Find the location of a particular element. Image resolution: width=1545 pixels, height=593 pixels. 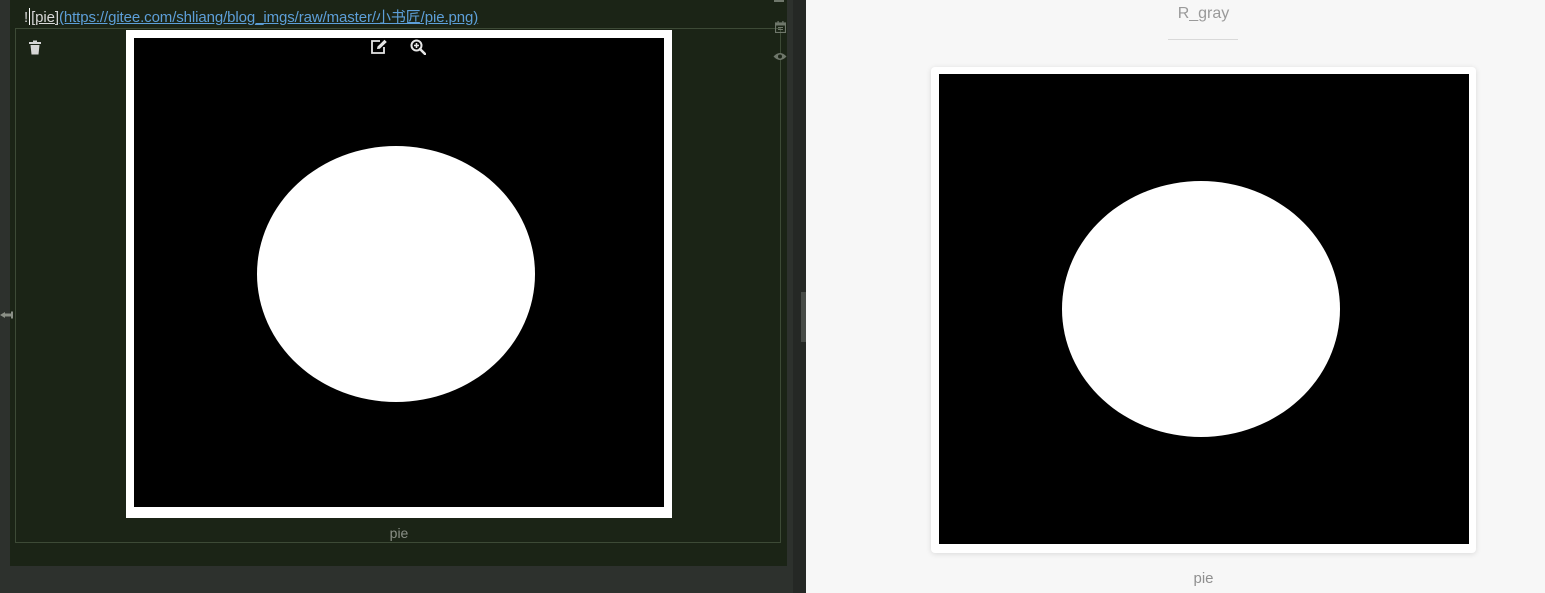

preview-image-svg is located at coordinates (1201, 309).